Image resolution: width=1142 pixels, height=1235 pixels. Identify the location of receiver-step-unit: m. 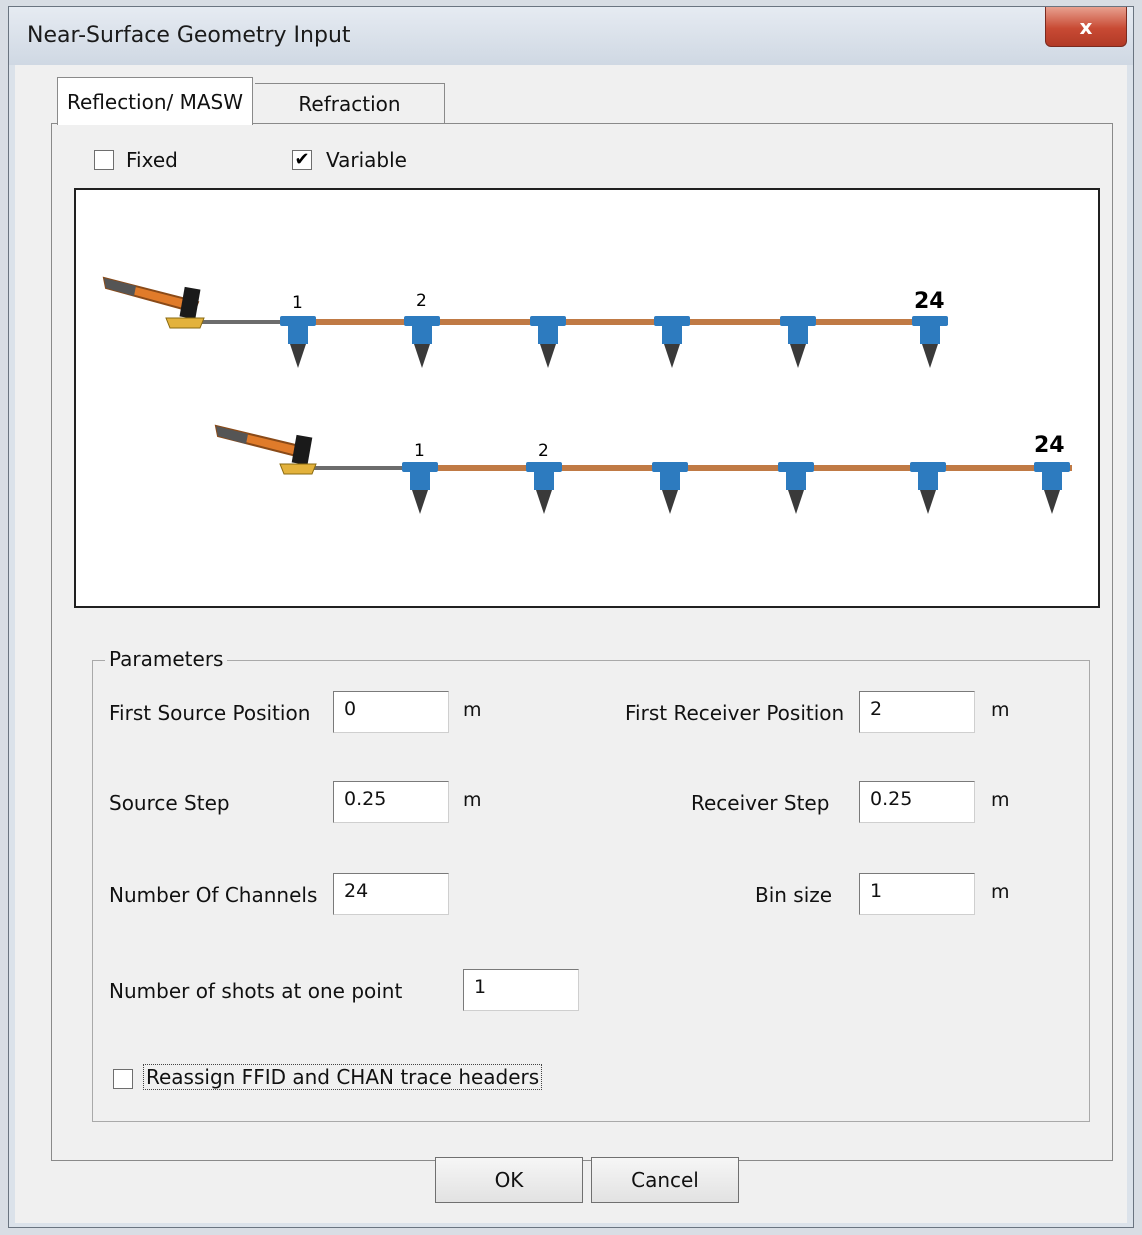
(1000, 800).